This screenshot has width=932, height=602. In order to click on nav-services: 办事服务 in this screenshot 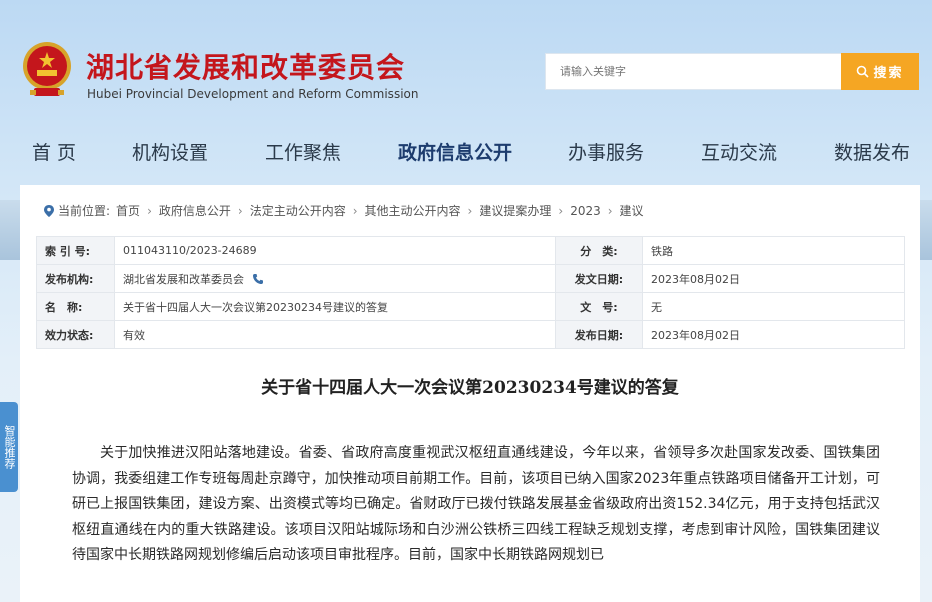, I will do `click(606, 151)`.